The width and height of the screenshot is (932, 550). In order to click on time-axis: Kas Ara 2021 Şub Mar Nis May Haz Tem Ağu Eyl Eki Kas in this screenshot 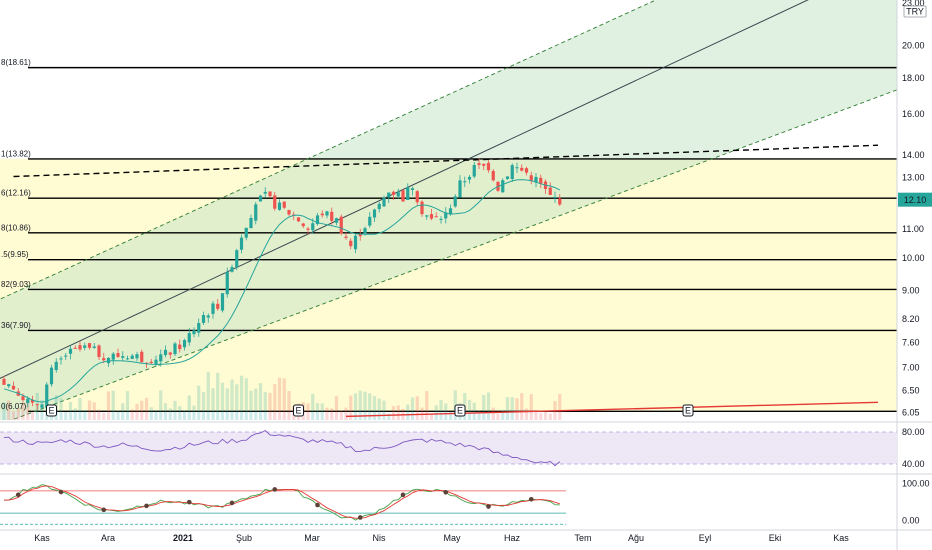, I will do `click(441, 538)`.